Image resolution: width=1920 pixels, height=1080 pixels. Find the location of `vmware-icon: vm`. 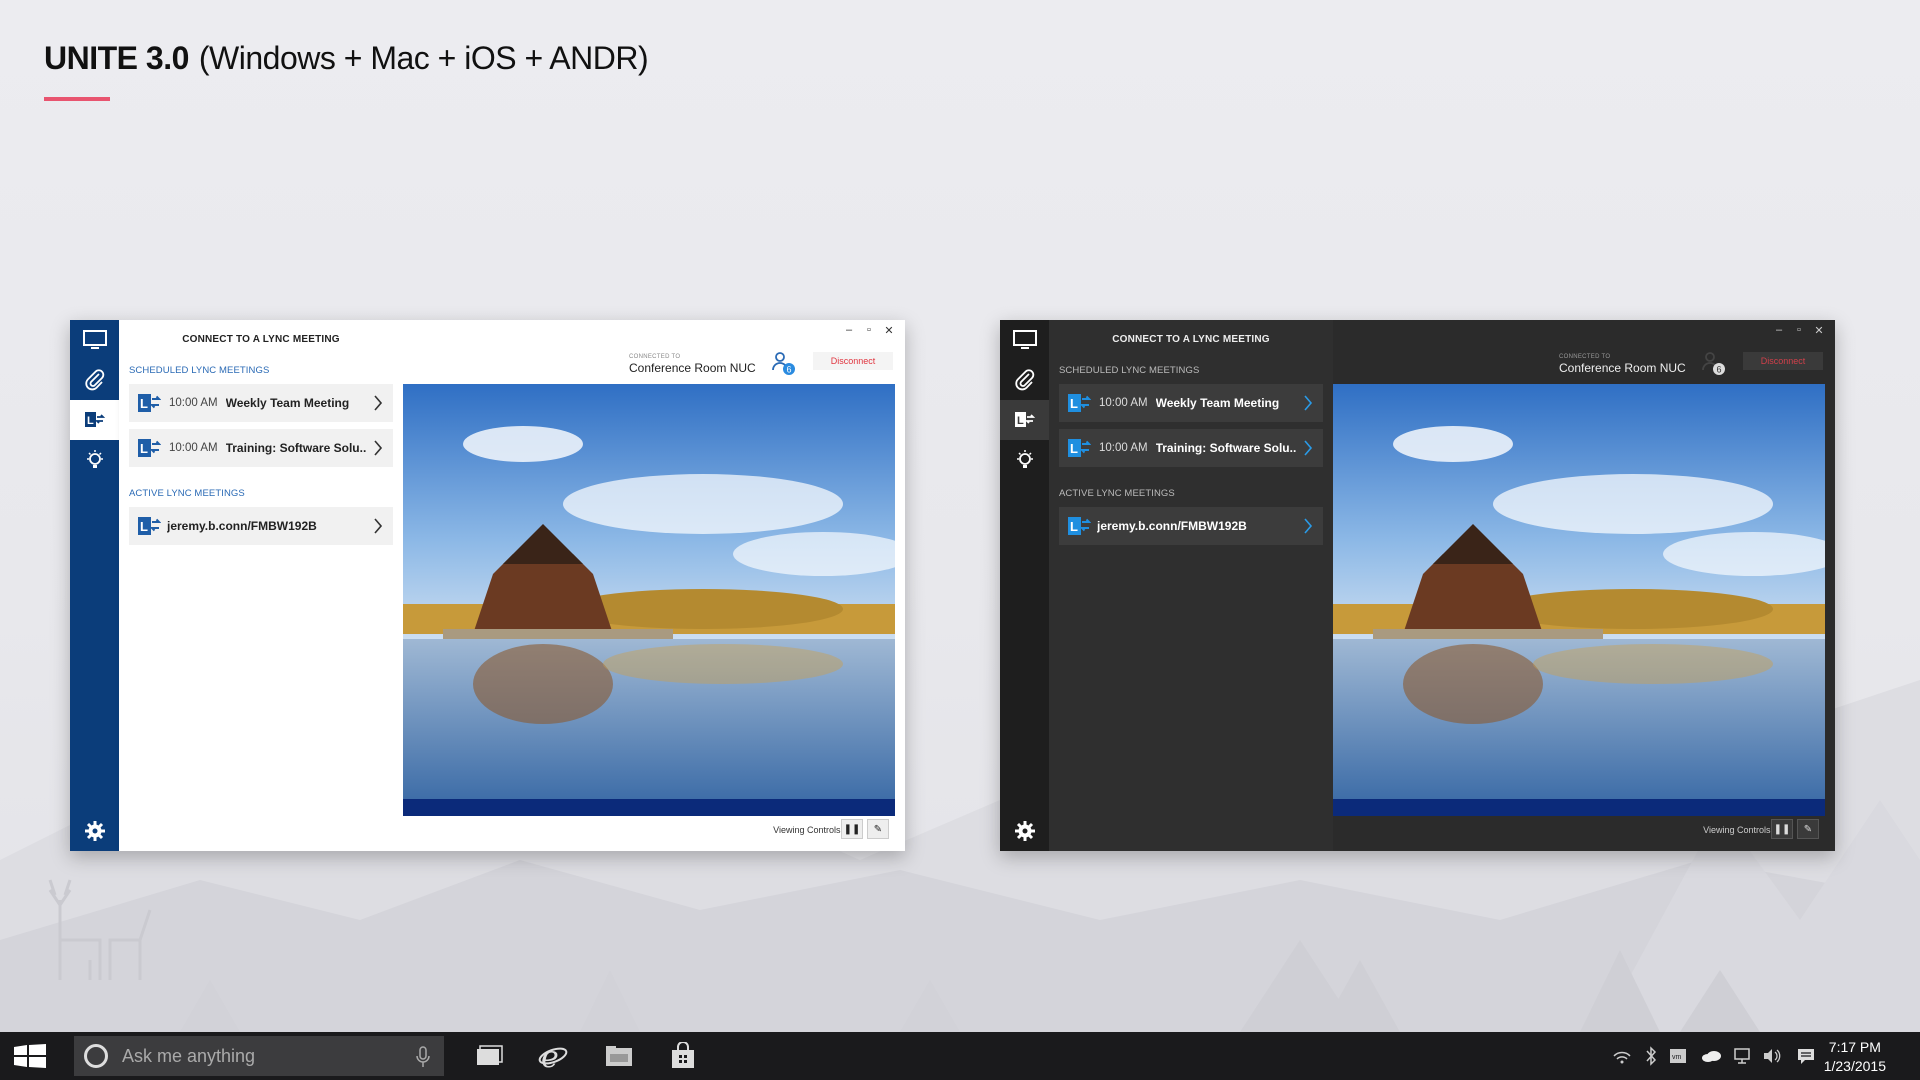

vmware-icon: vm is located at coordinates (1678, 1056).